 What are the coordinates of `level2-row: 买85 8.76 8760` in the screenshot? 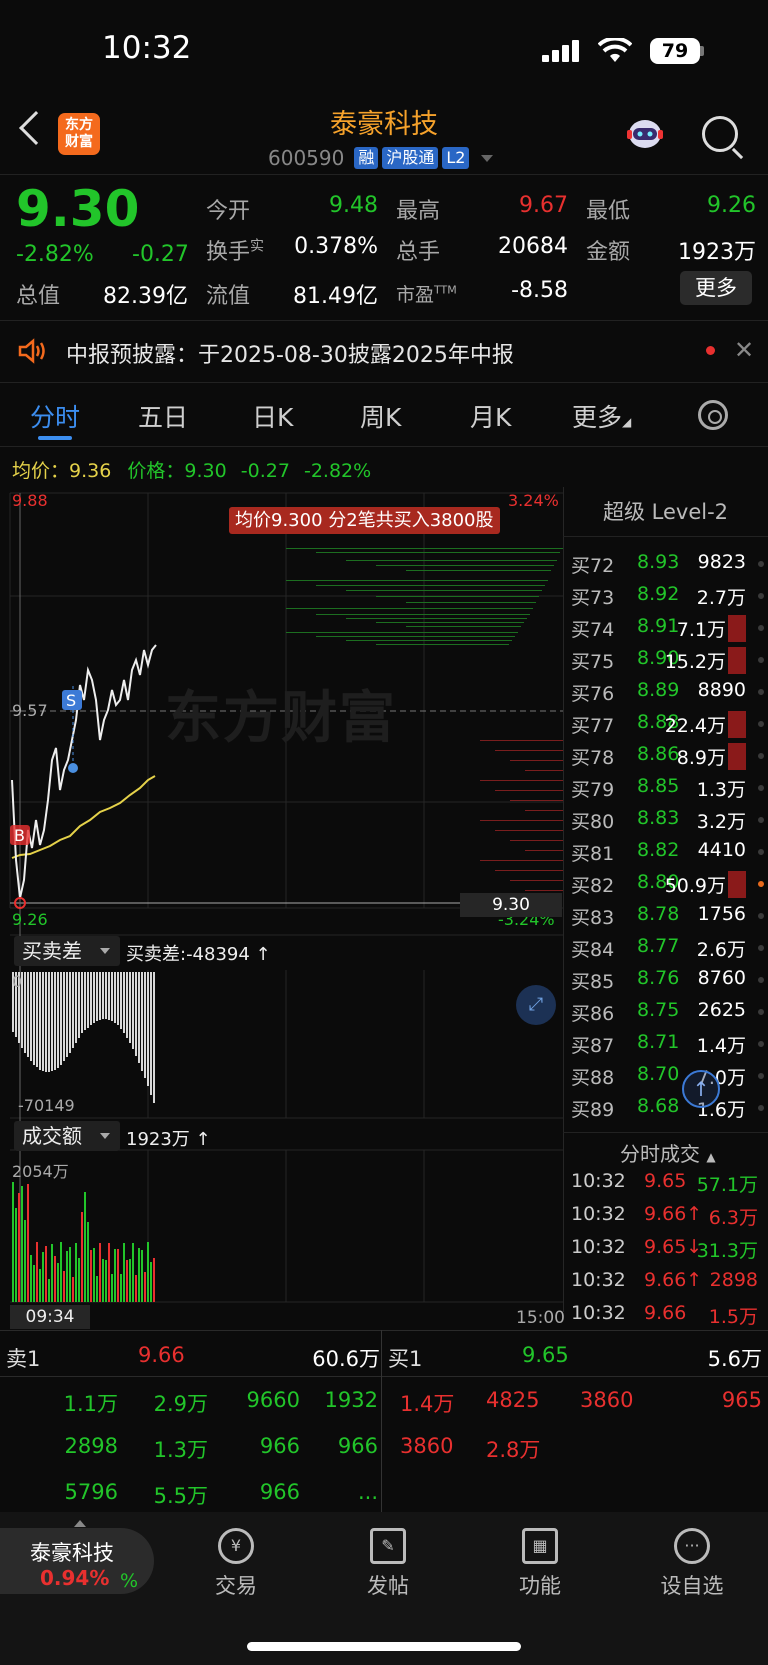 It's located at (669, 979).